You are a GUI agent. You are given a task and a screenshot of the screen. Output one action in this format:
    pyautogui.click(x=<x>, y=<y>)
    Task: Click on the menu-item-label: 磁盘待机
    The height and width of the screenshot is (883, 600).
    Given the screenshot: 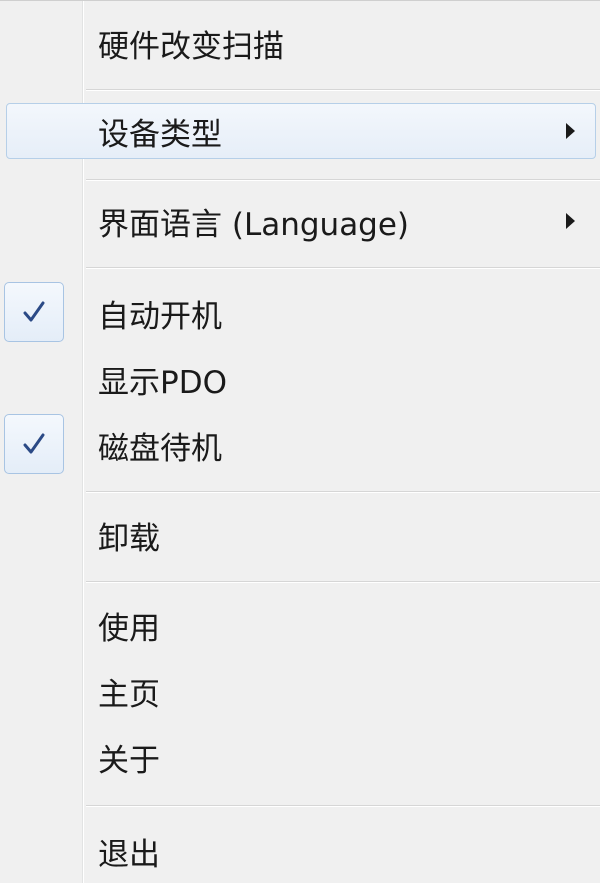 What is the action you would take?
    pyautogui.click(x=160, y=448)
    